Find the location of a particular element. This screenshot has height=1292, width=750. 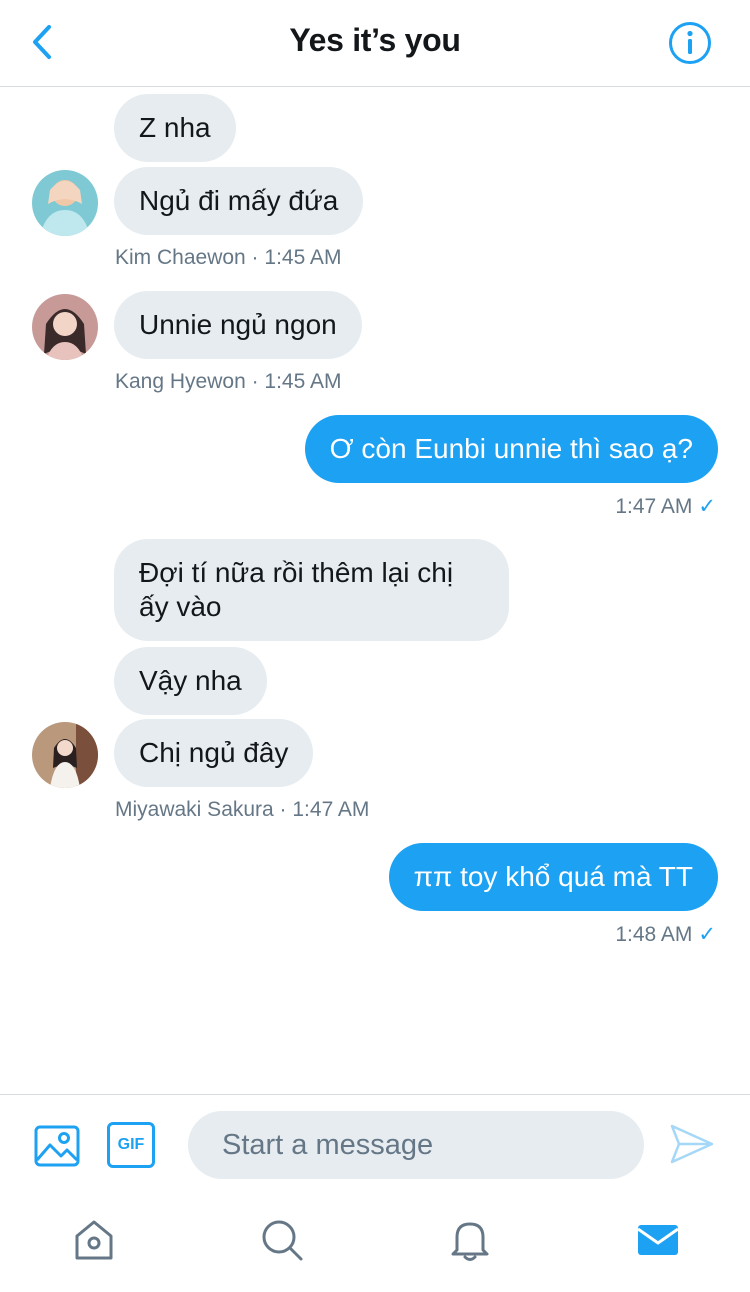

home-icon is located at coordinates (94, 1240).